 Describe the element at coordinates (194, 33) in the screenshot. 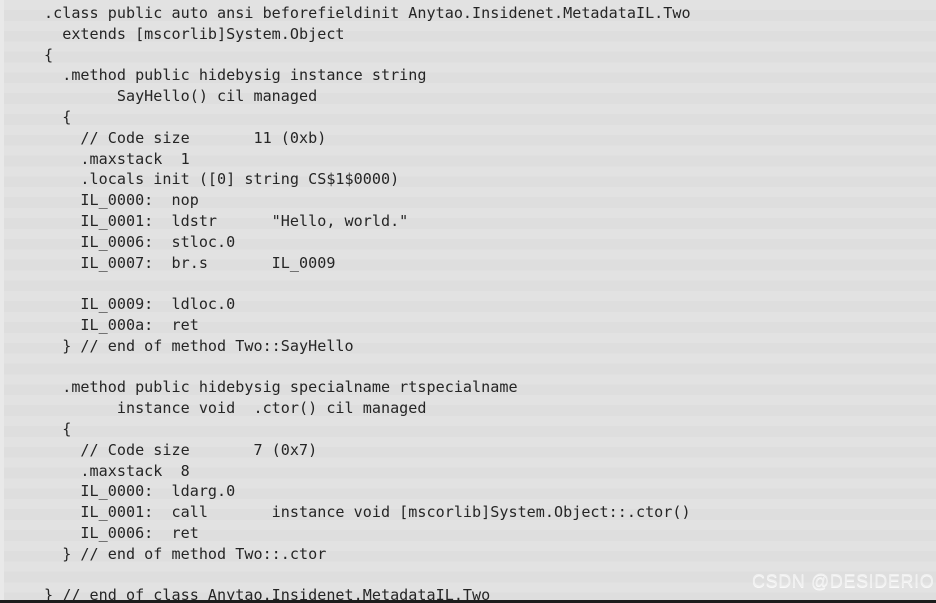

I see `code-line: extends [mscorlib]System.Object` at that location.